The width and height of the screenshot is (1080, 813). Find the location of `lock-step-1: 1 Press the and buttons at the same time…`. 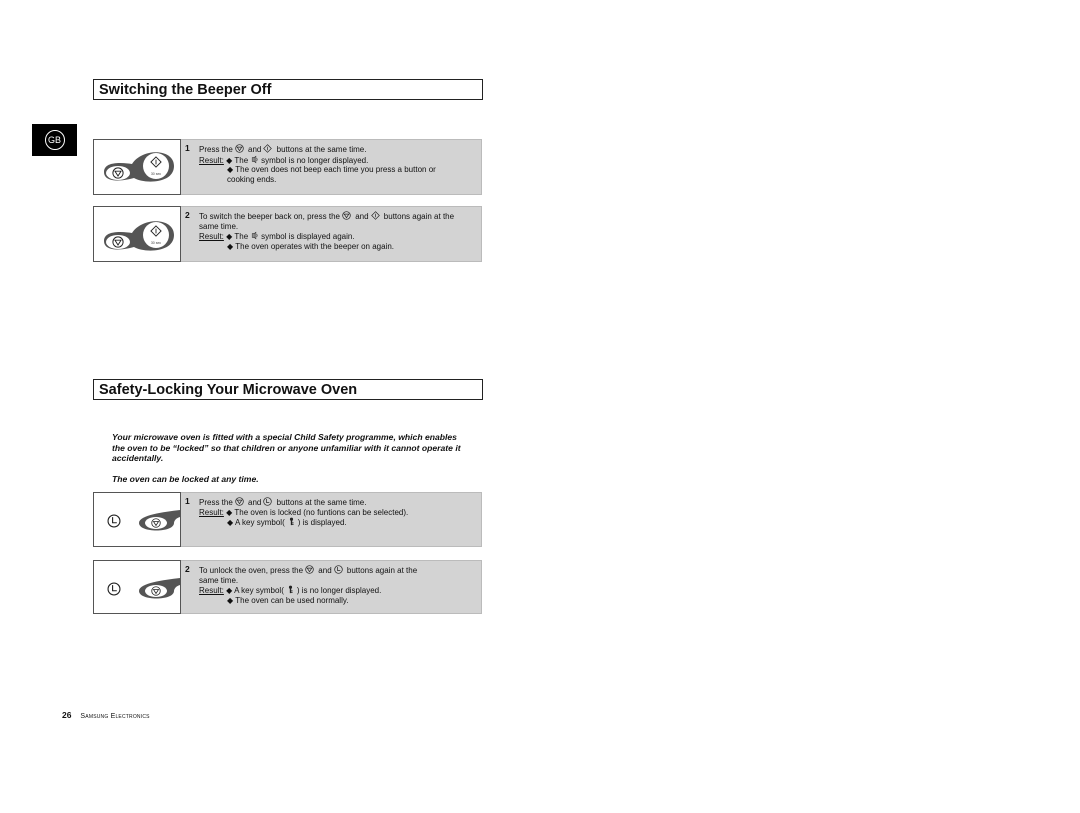

lock-step-1: 1 Press the and buttons at the same time… is located at coordinates (287, 519).